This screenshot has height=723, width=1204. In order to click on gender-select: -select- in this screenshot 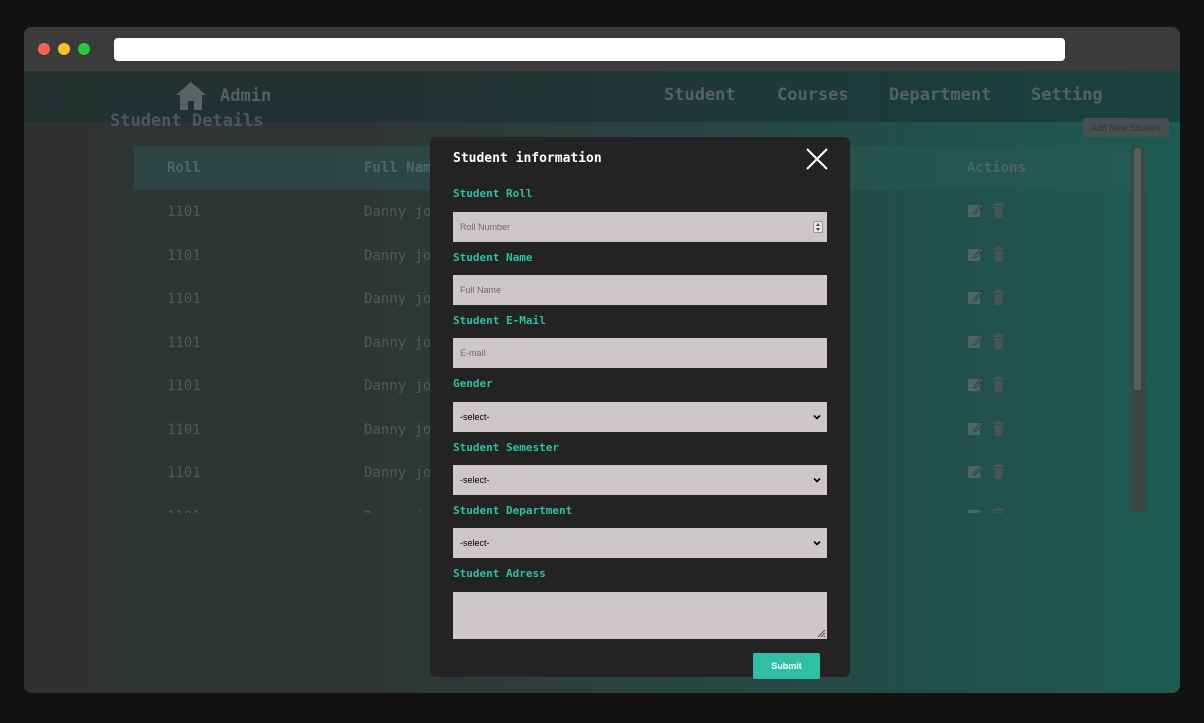, I will do `click(640, 417)`.